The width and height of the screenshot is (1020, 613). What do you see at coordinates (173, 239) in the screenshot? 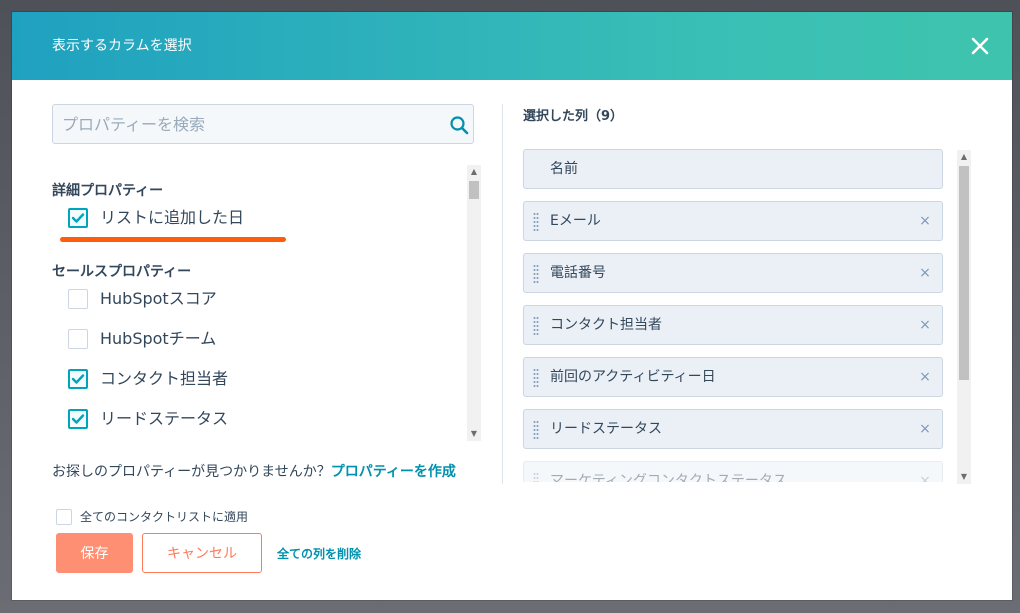
I see `highlight-underline` at bounding box center [173, 239].